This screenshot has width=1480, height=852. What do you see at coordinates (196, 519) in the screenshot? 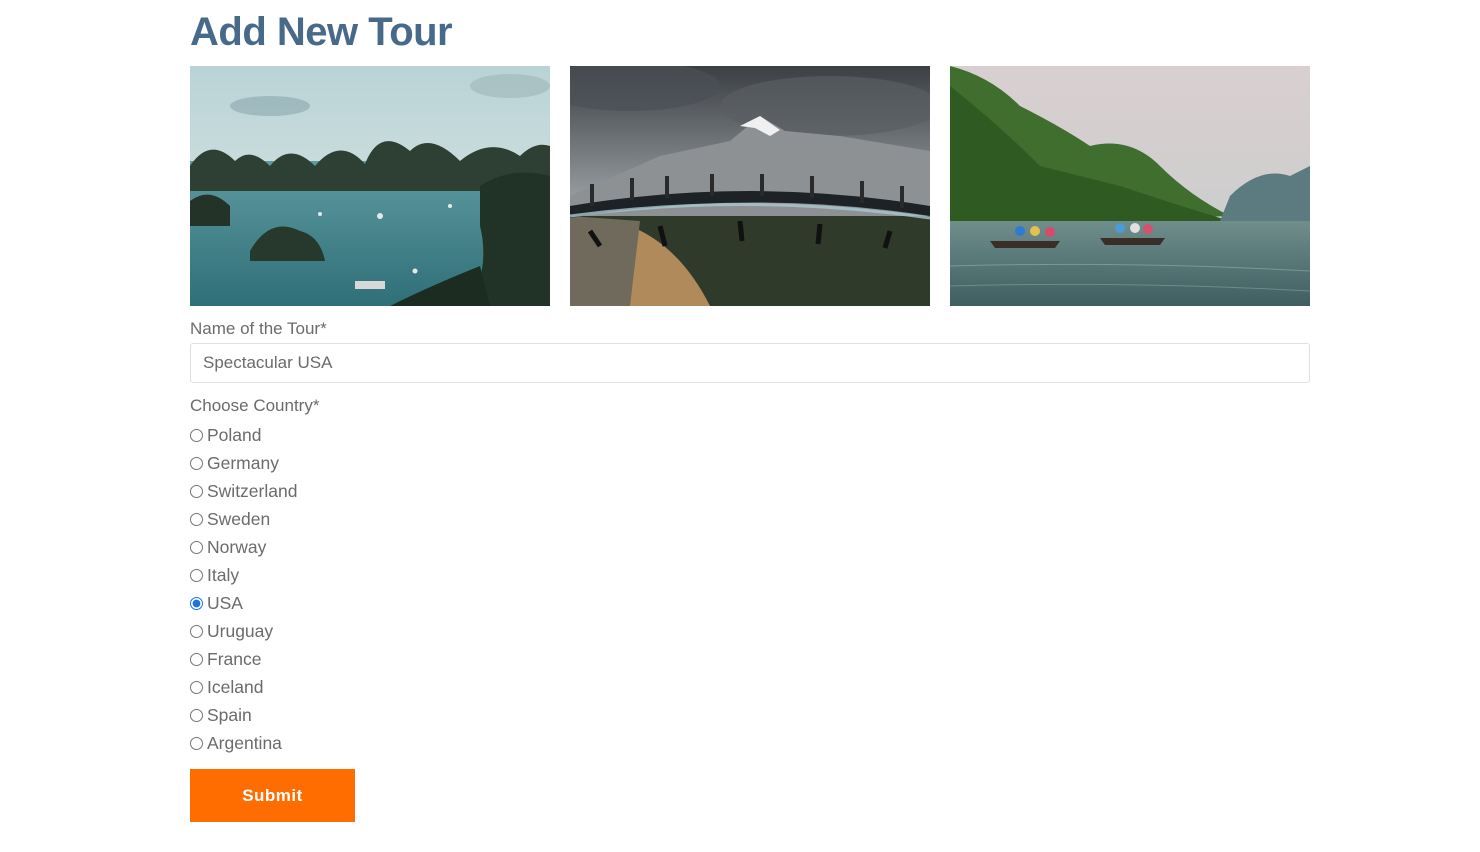
I see `country-radio-sweden` at bounding box center [196, 519].